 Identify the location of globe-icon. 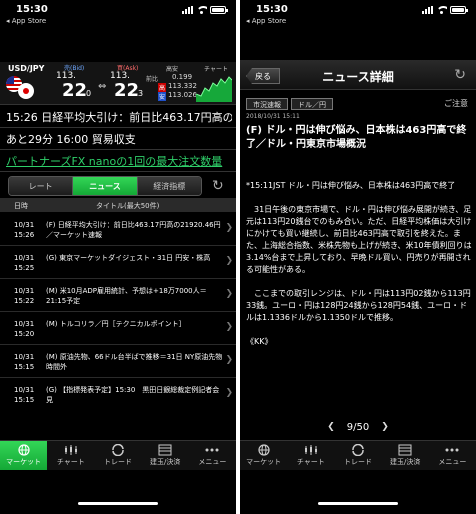
(263, 450).